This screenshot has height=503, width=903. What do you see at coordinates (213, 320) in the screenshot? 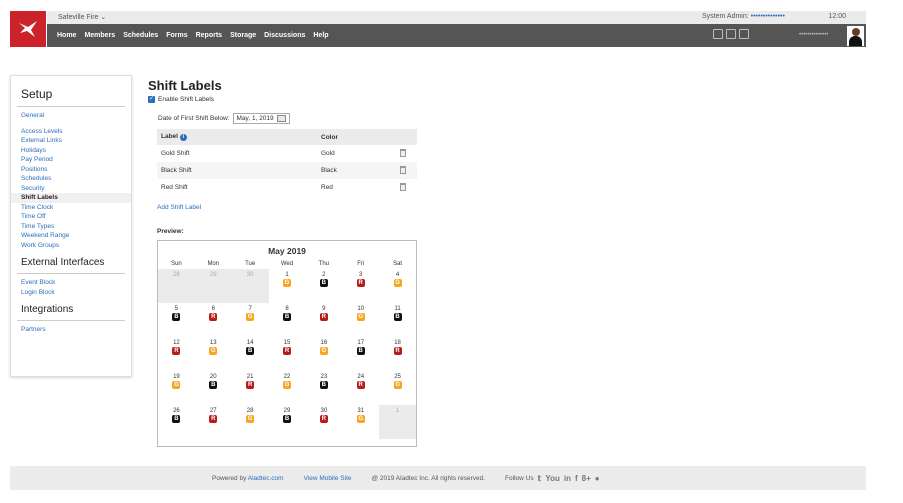
I see `calendar-day: 6R` at bounding box center [213, 320].